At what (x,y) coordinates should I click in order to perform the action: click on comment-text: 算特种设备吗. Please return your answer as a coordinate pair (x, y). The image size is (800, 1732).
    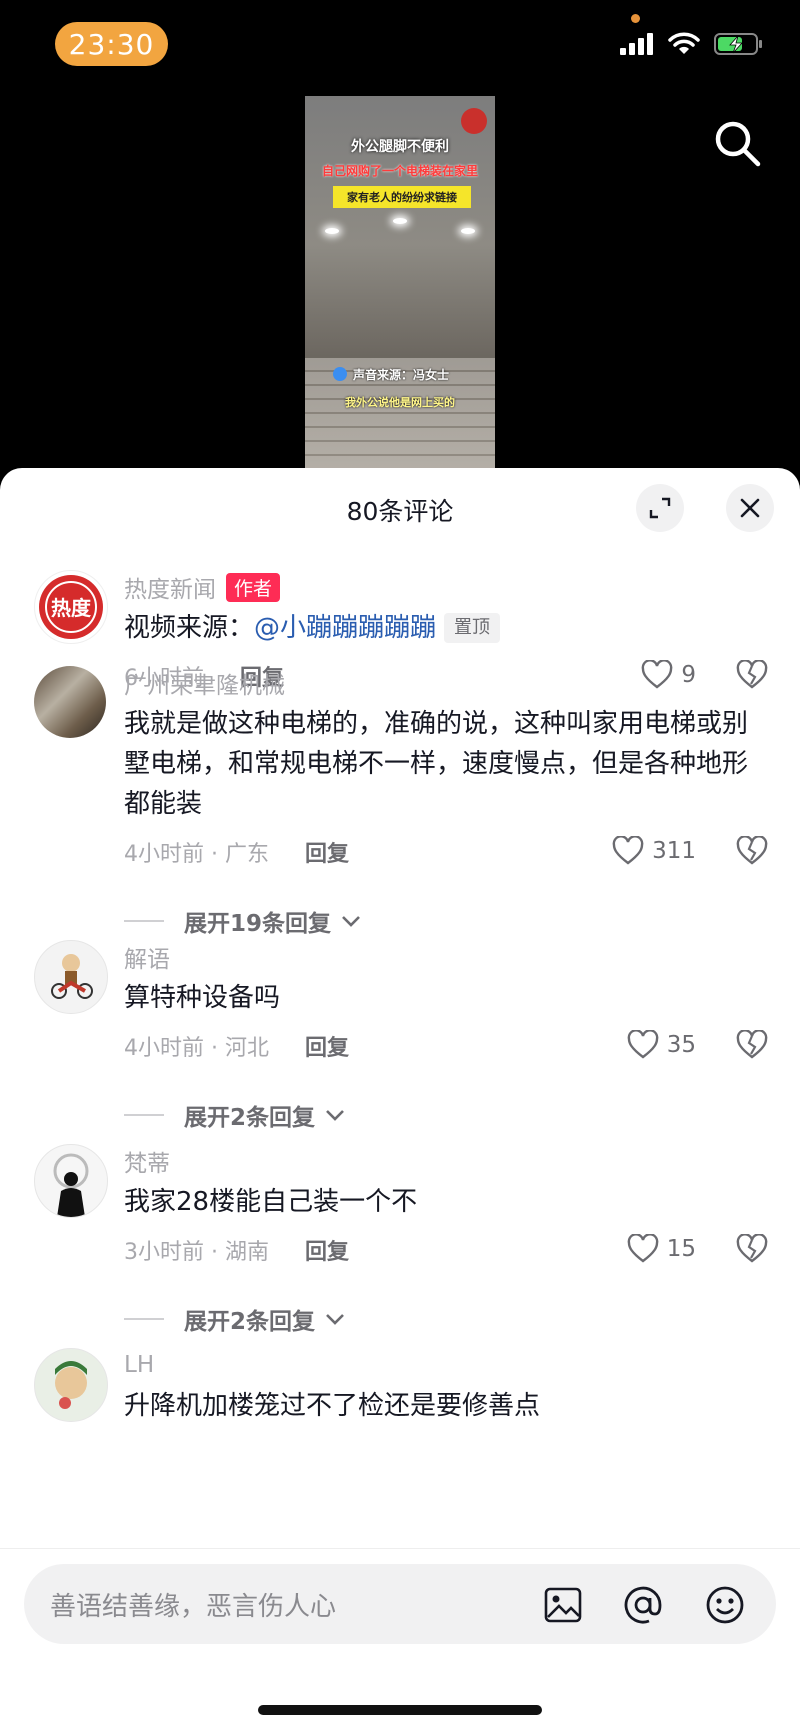
    Looking at the image, I should click on (202, 998).